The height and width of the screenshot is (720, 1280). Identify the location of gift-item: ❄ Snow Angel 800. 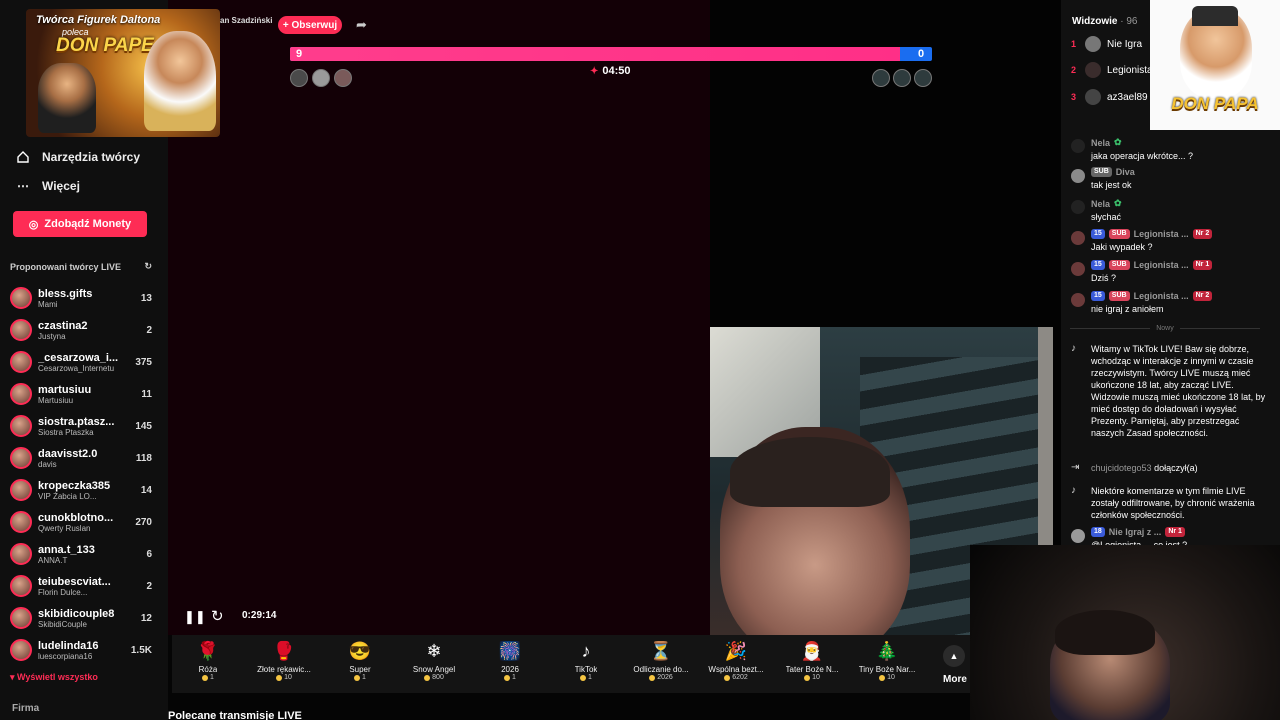
(434, 660).